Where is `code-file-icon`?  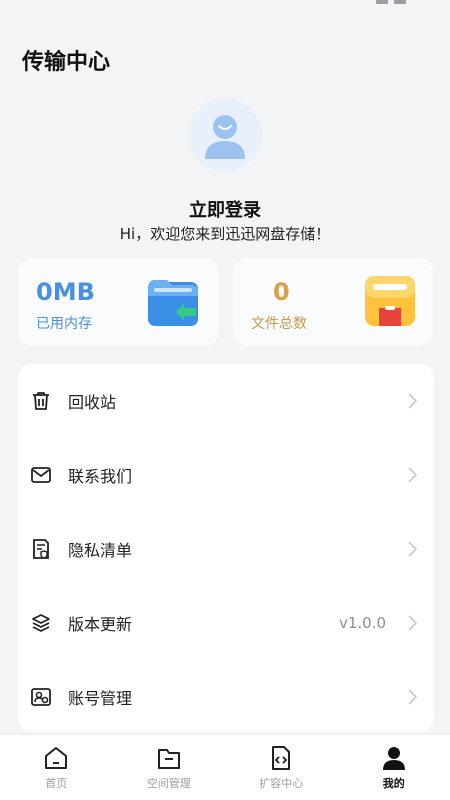 code-file-icon is located at coordinates (281, 758).